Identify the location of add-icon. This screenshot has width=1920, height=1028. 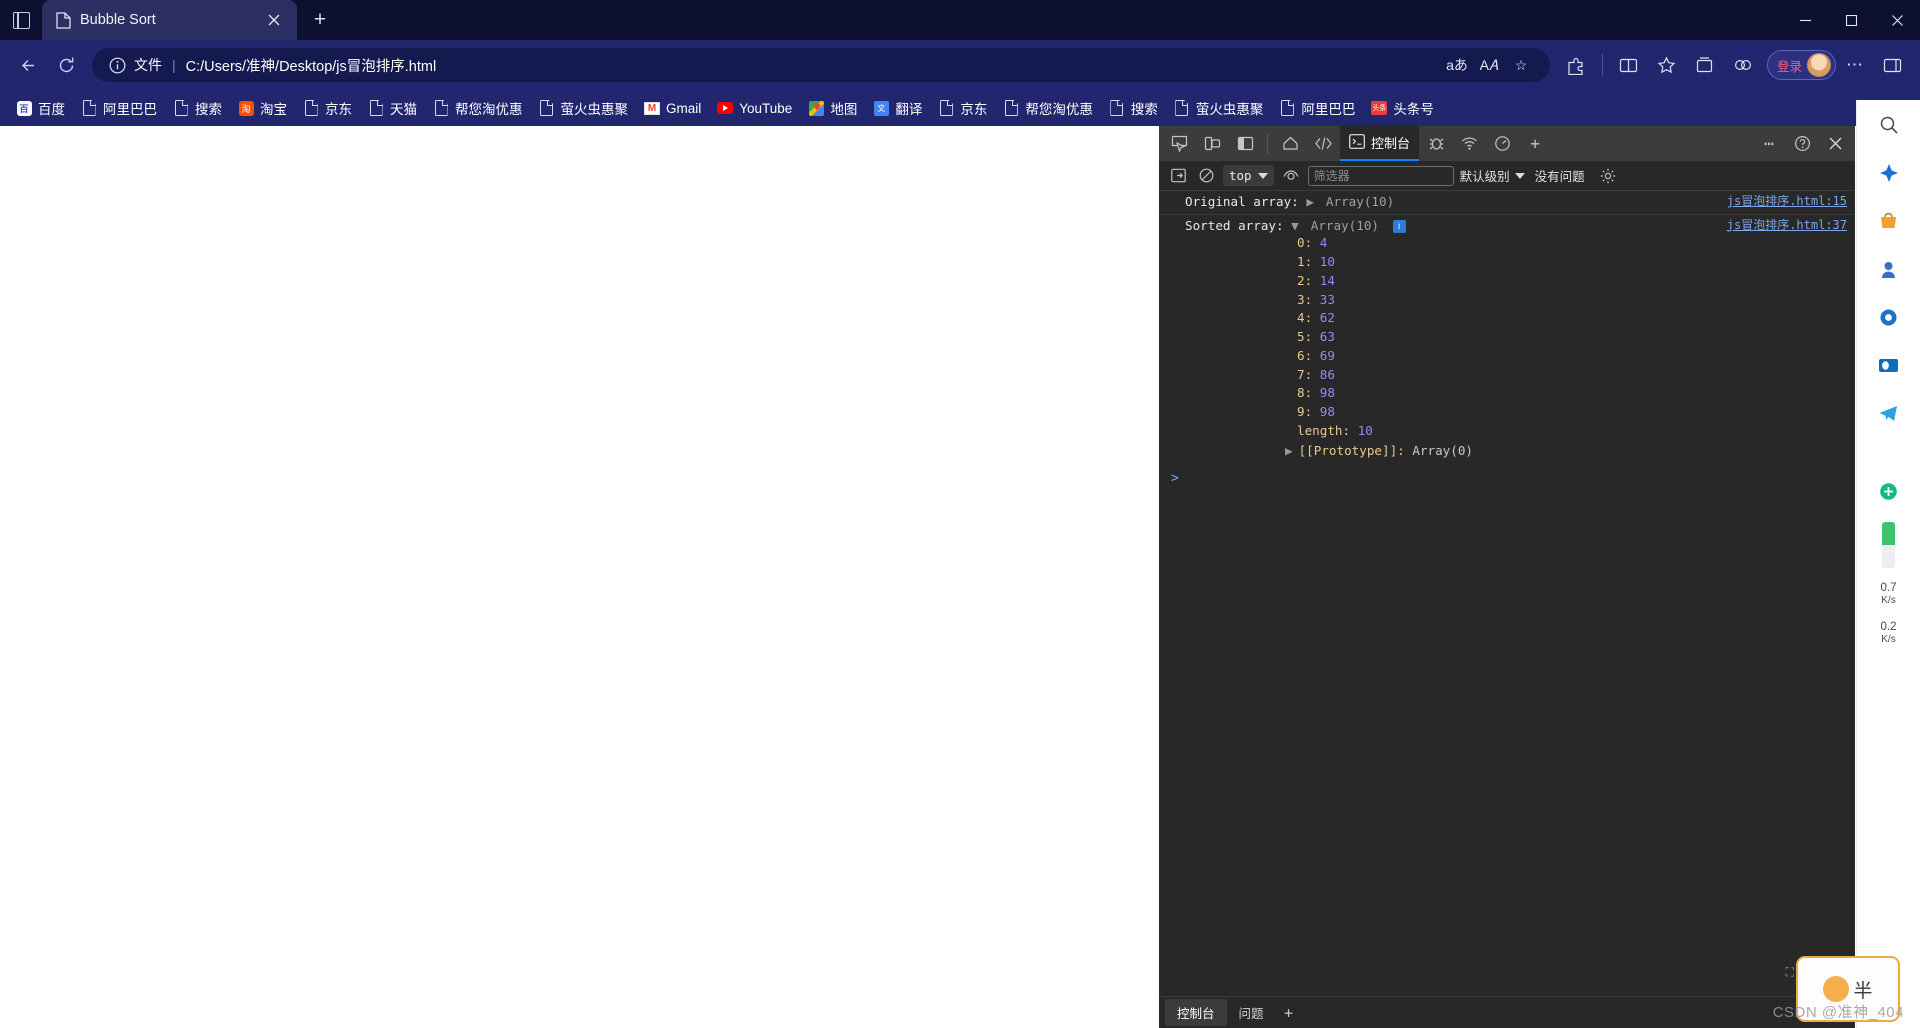
(1889, 491).